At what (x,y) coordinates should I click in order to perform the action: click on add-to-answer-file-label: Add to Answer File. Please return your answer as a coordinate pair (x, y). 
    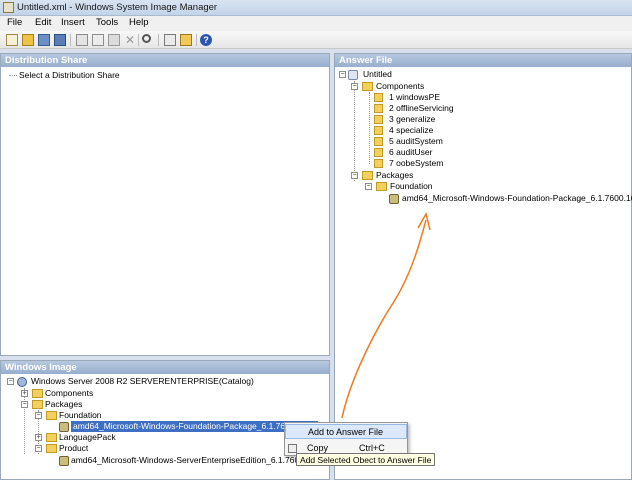
    Looking at the image, I should click on (346, 432).